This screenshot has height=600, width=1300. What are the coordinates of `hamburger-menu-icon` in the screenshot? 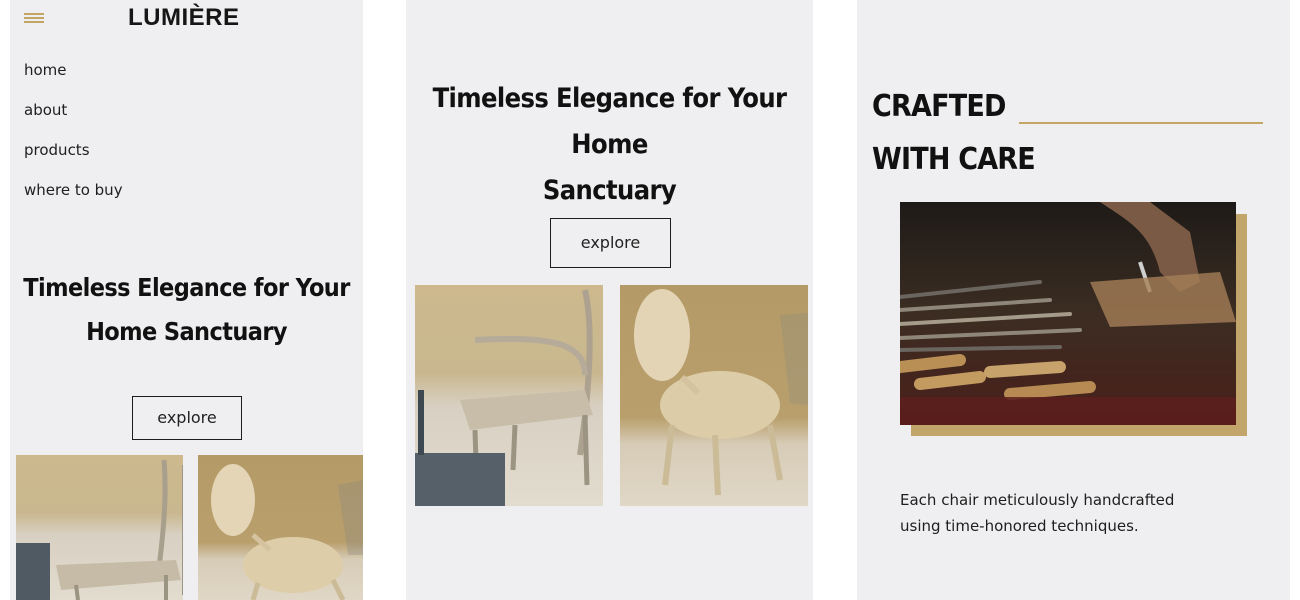 It's located at (34, 19).